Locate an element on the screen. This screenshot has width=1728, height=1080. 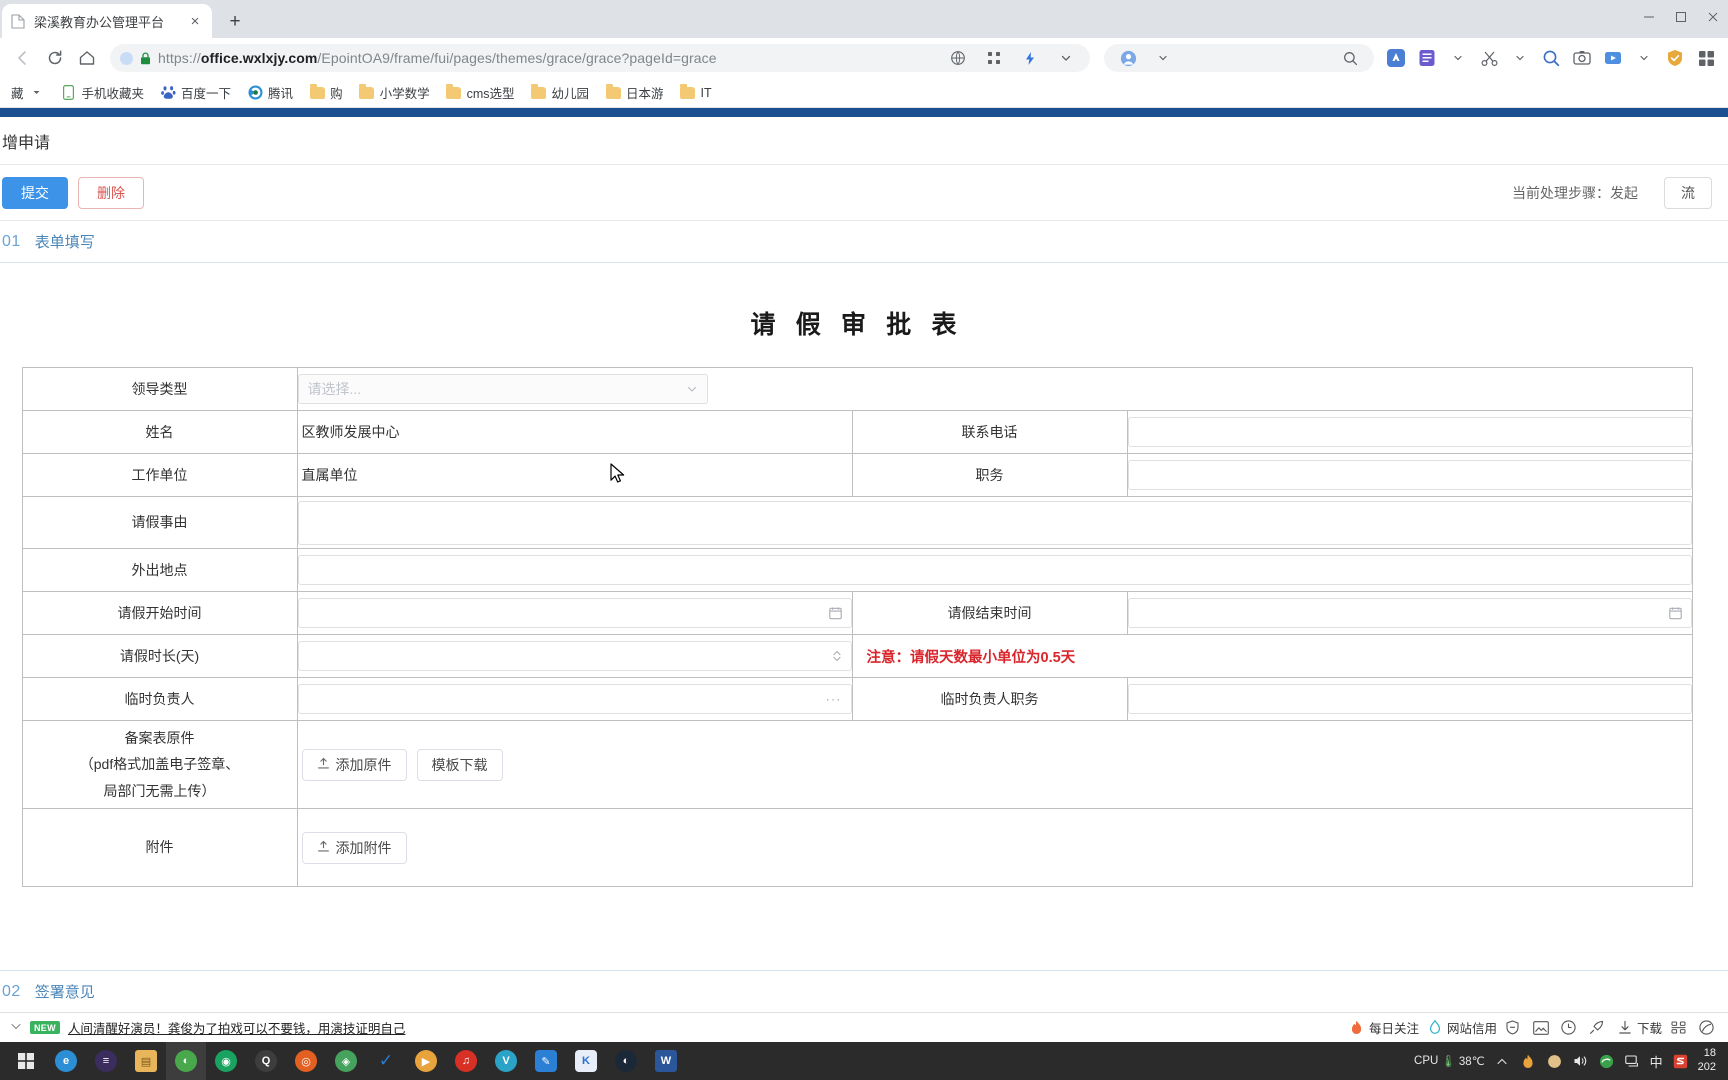
scissors-icon is located at coordinates (1489, 58).